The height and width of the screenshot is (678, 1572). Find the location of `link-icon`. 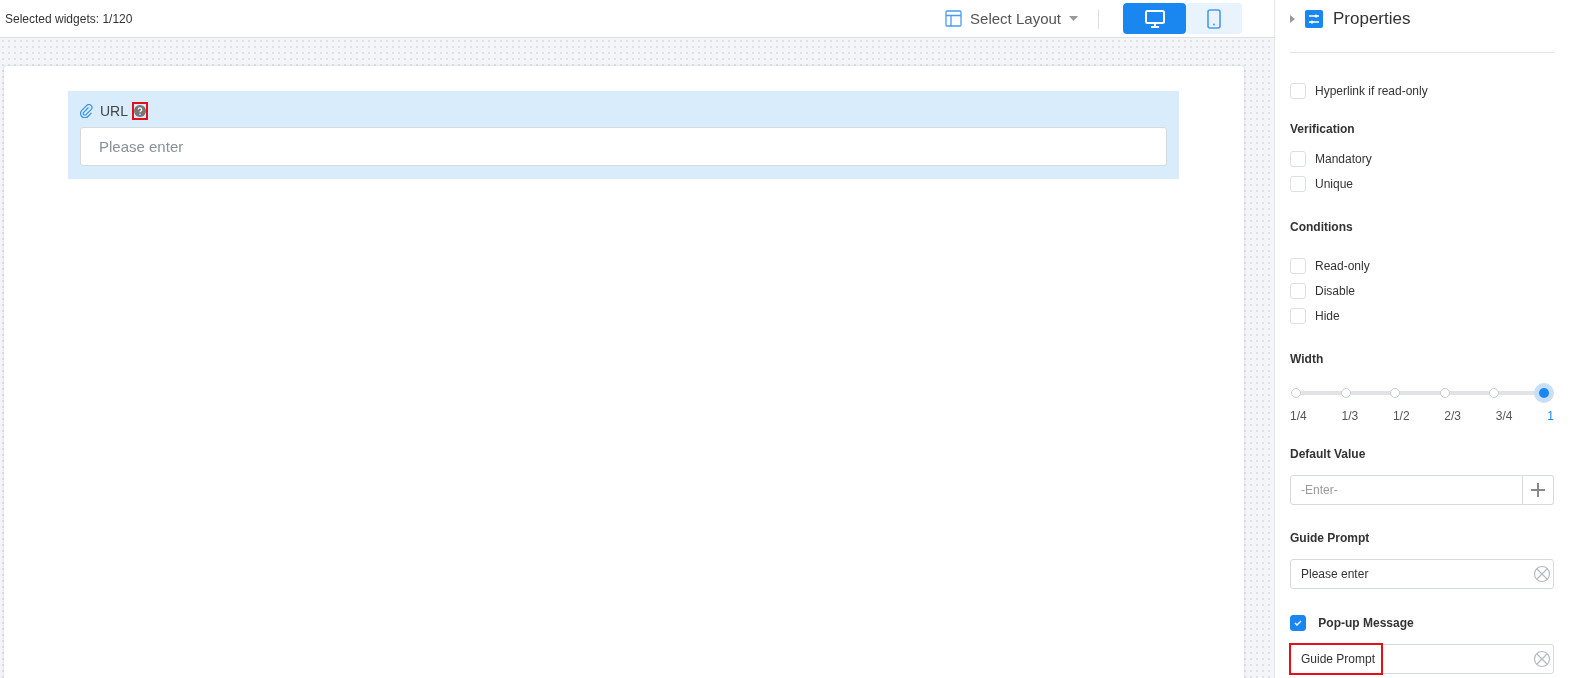

link-icon is located at coordinates (87, 111).